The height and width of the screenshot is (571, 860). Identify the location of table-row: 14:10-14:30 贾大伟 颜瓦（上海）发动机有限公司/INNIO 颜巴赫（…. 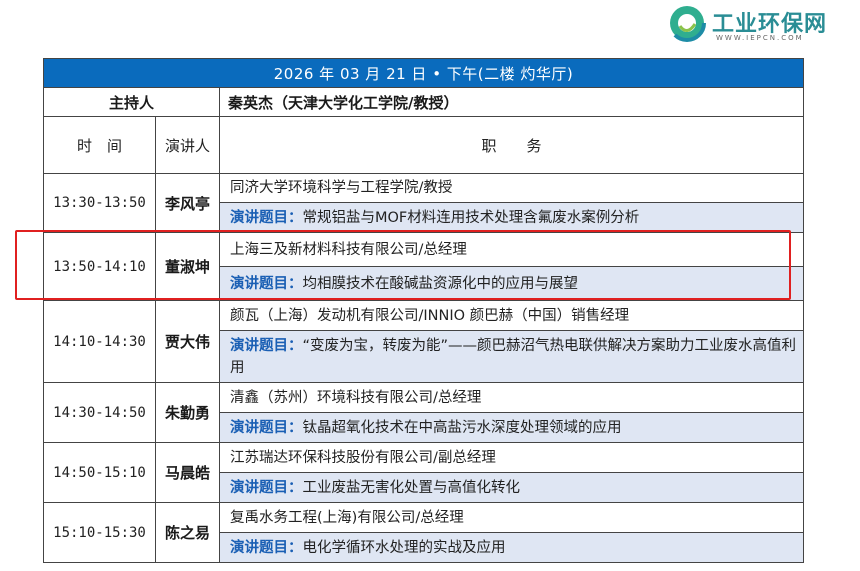
(424, 341).